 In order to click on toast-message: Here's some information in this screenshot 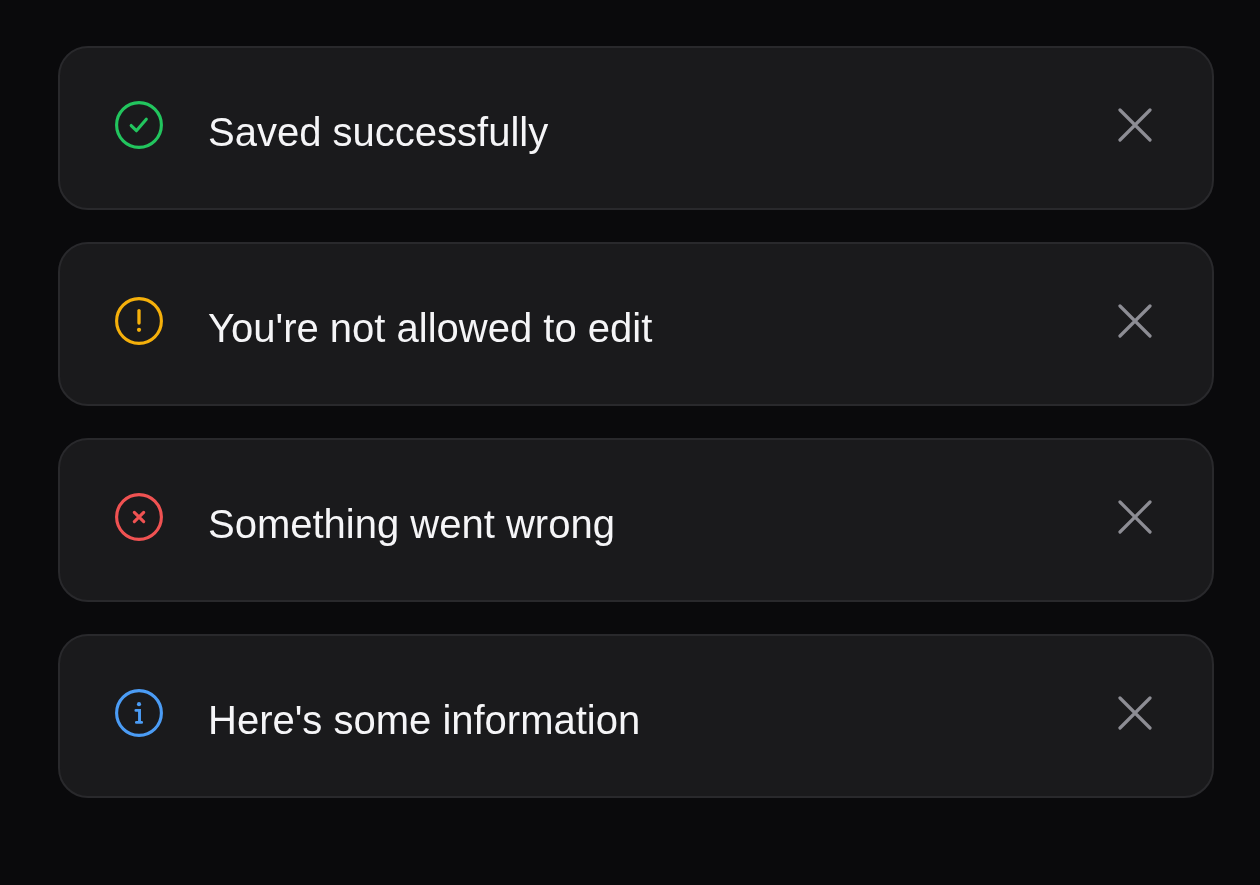, I will do `click(425, 719)`.